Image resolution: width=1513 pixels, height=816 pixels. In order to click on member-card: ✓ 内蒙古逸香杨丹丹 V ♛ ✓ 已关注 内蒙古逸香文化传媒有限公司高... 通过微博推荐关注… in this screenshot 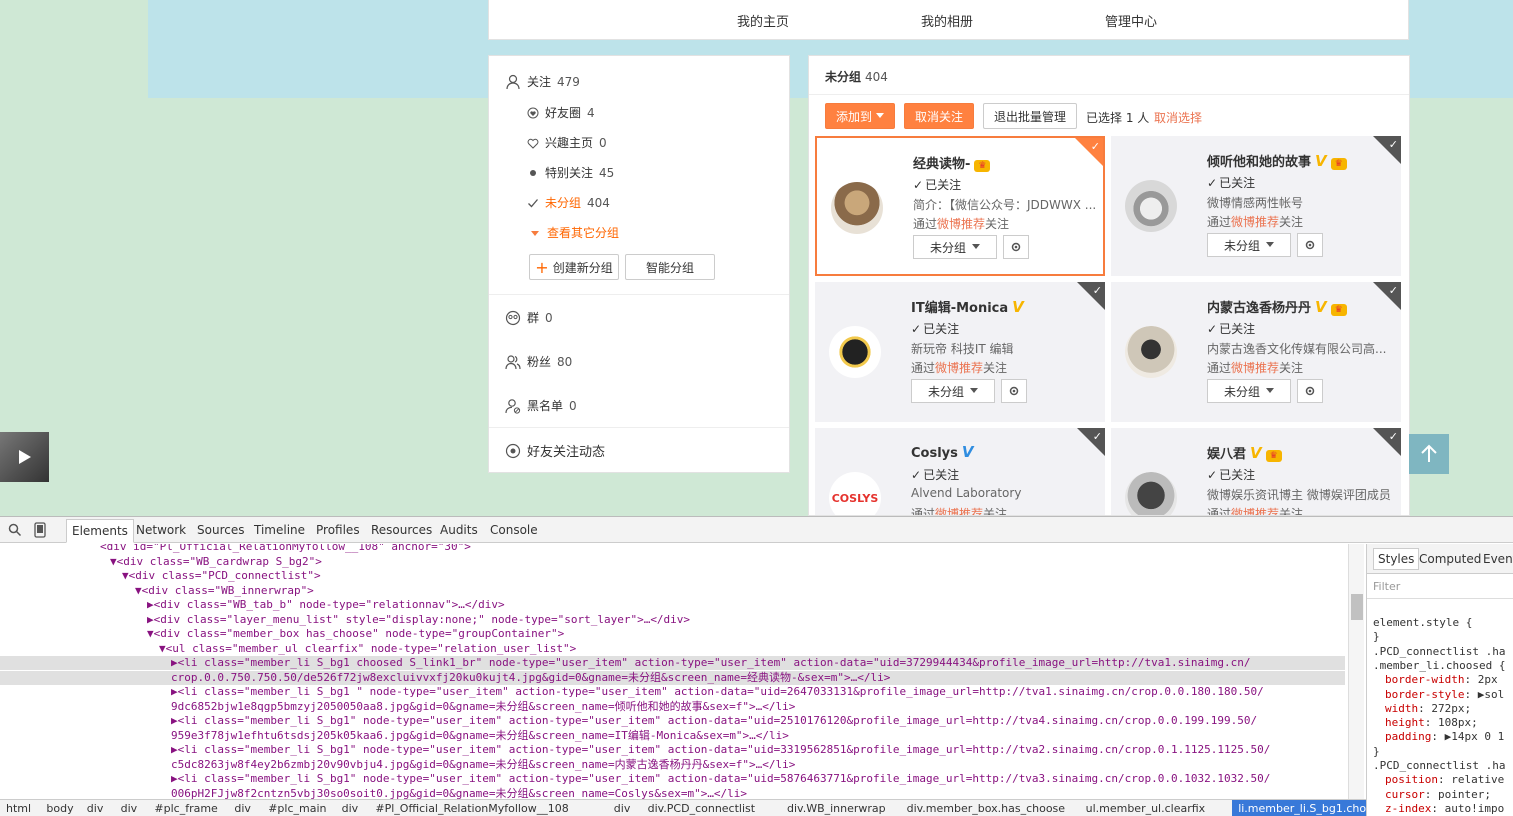, I will do `click(1256, 352)`.